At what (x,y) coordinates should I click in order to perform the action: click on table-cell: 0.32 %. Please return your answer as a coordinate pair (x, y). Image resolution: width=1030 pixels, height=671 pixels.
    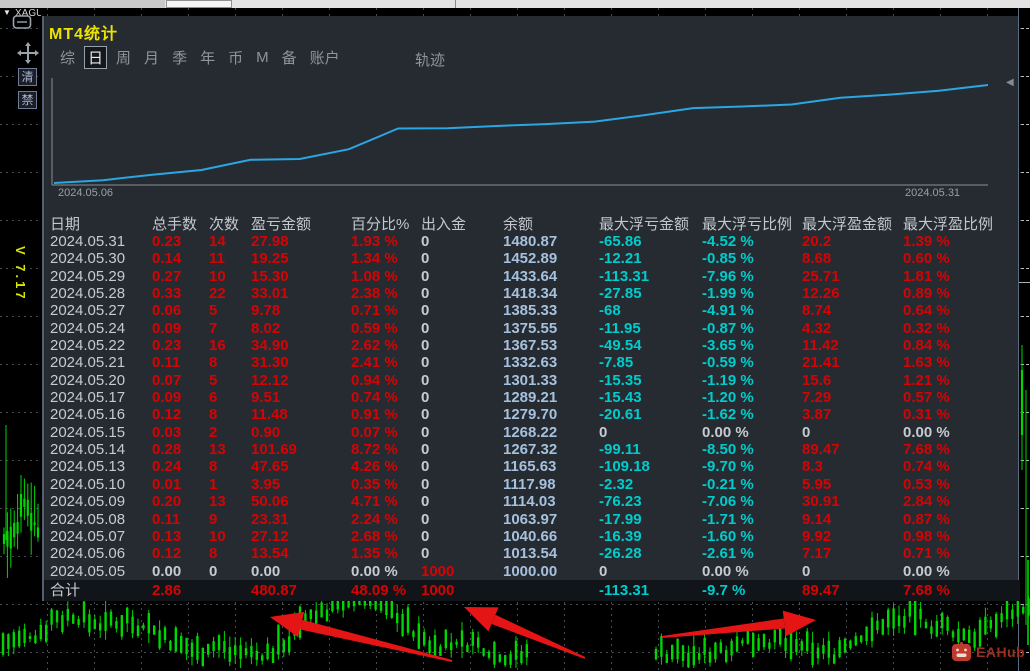
    Looking at the image, I should click on (926, 328).